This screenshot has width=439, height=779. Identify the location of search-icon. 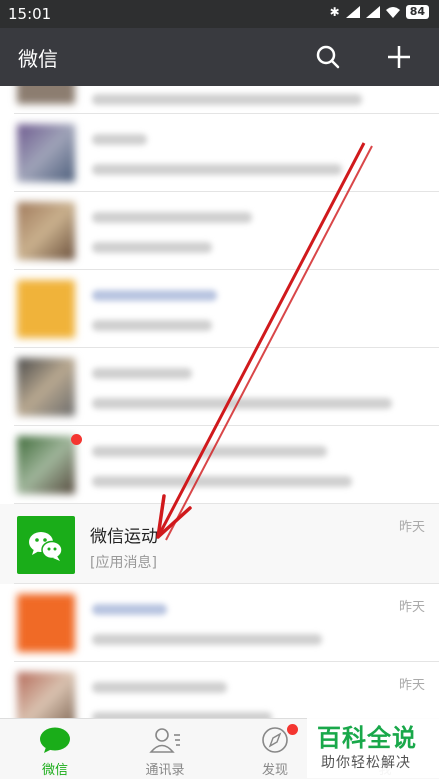
(328, 57).